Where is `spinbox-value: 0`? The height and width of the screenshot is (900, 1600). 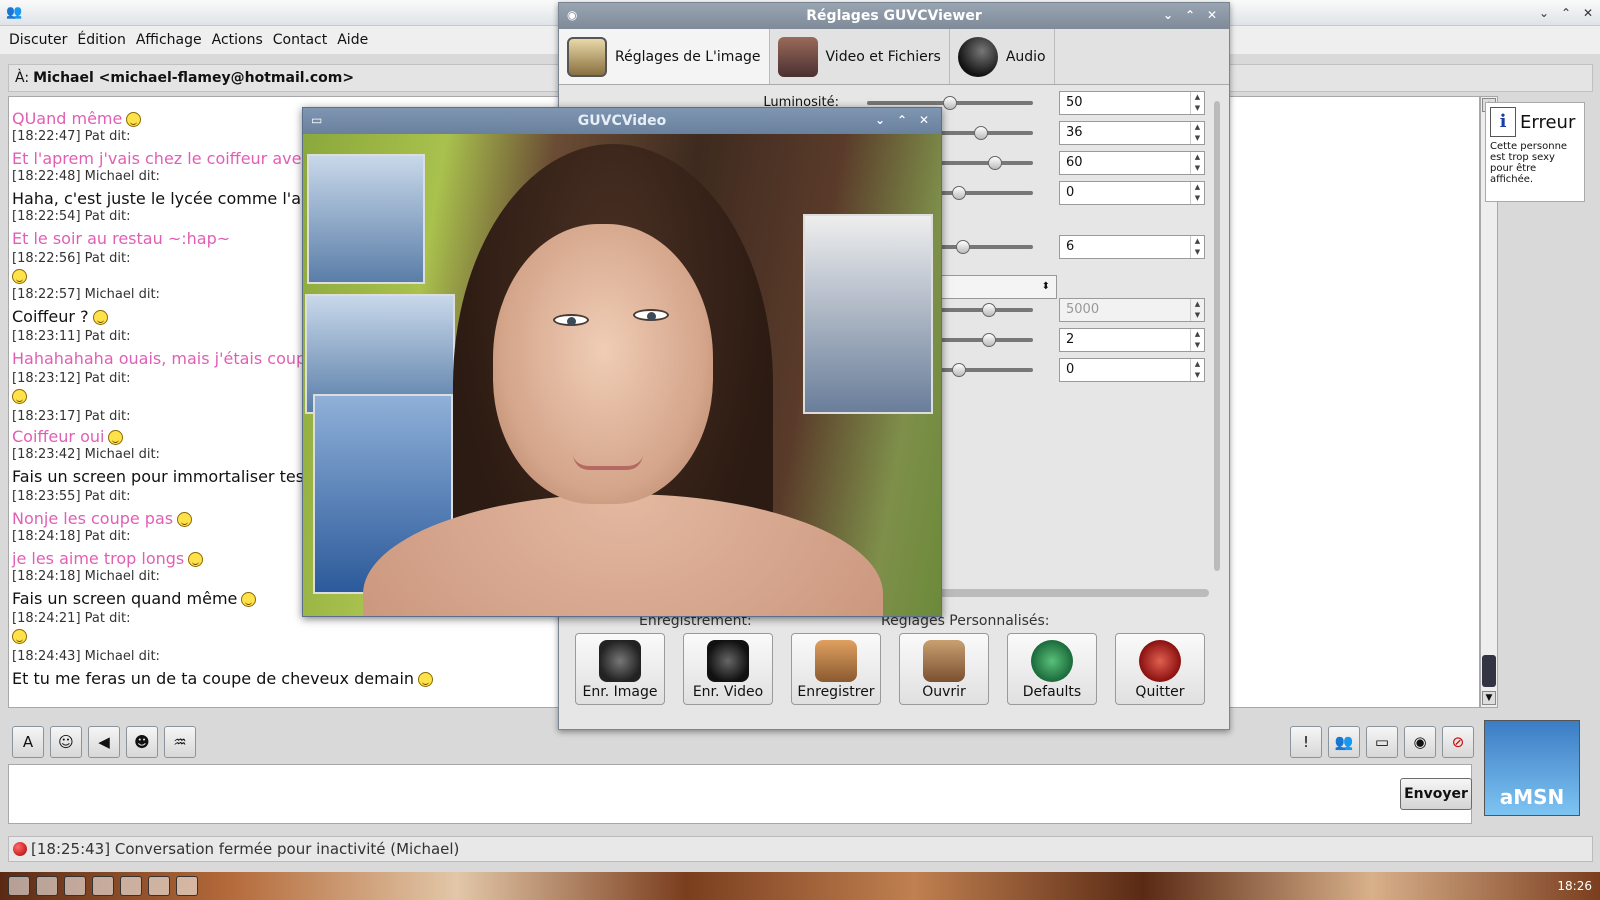 spinbox-value: 0 is located at coordinates (1070, 369).